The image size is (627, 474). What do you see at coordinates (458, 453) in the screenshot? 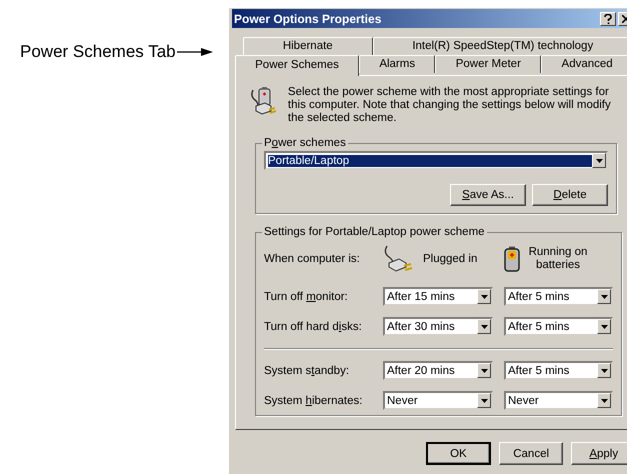
I see `dialog-button: OK` at bounding box center [458, 453].